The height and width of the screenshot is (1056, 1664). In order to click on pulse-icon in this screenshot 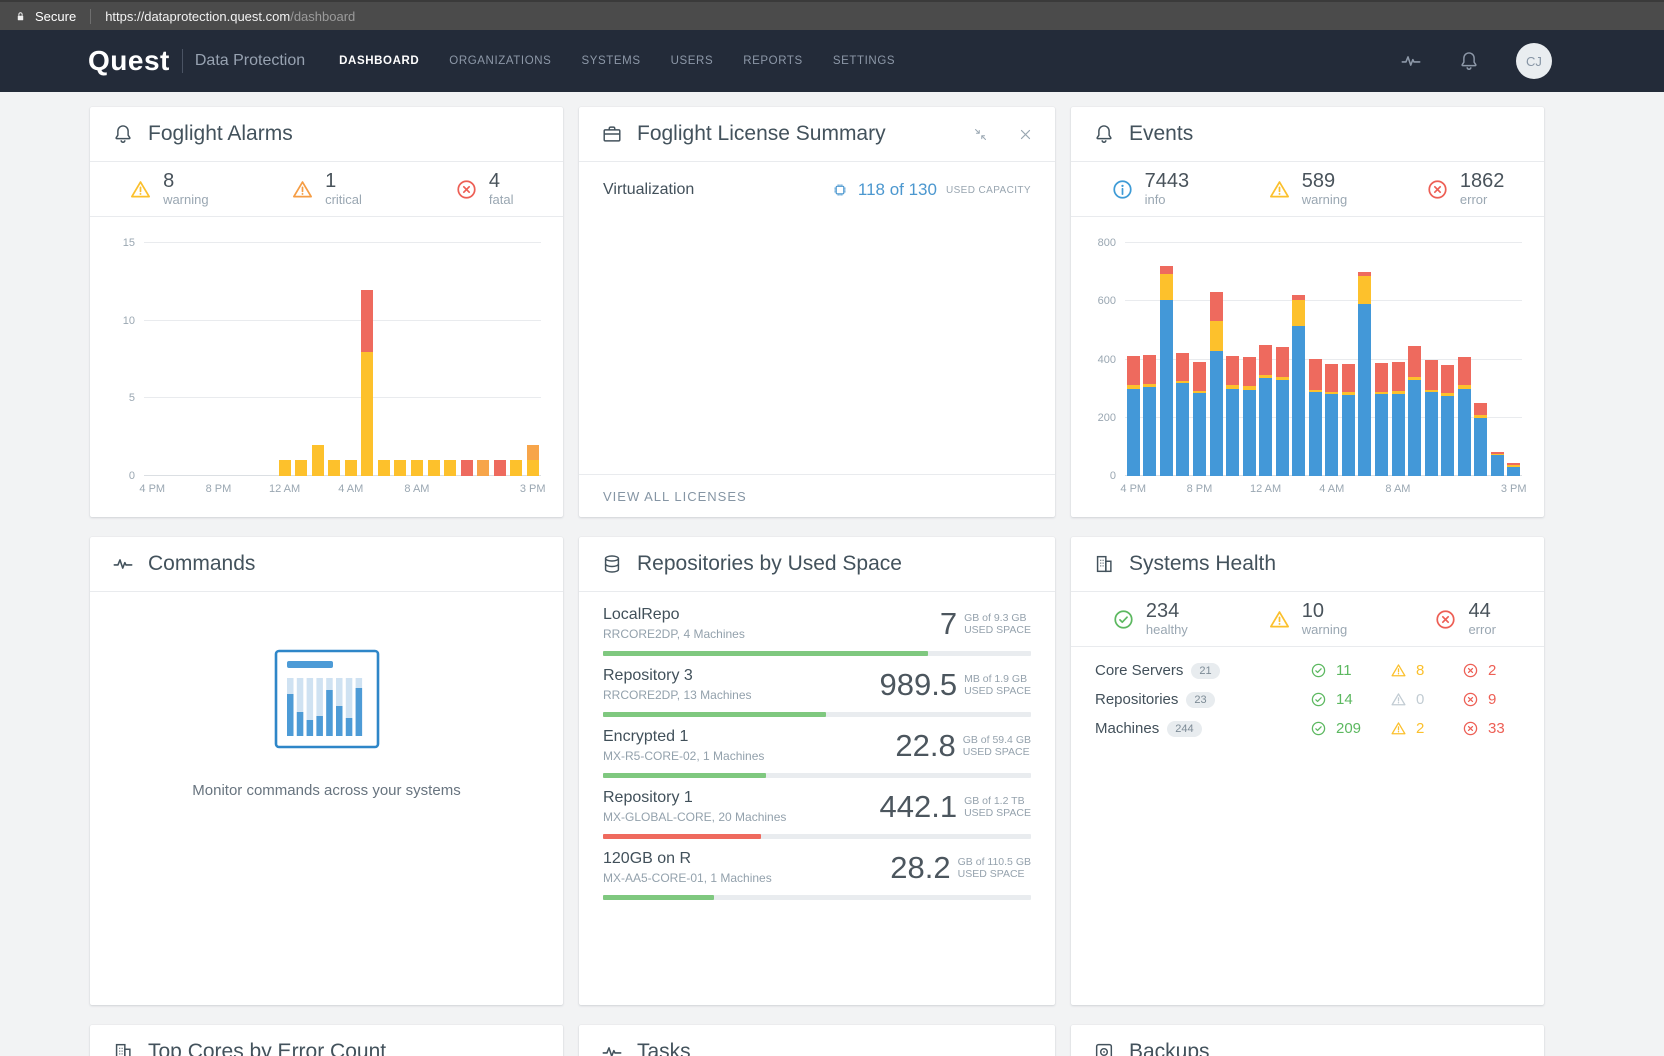, I will do `click(123, 564)`.